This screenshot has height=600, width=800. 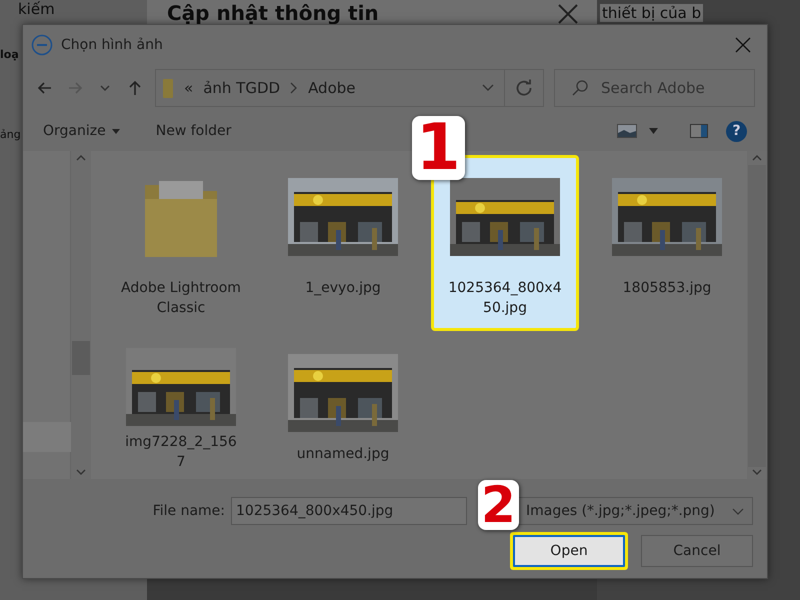 I want to click on help-button: ?, so click(x=736, y=131).